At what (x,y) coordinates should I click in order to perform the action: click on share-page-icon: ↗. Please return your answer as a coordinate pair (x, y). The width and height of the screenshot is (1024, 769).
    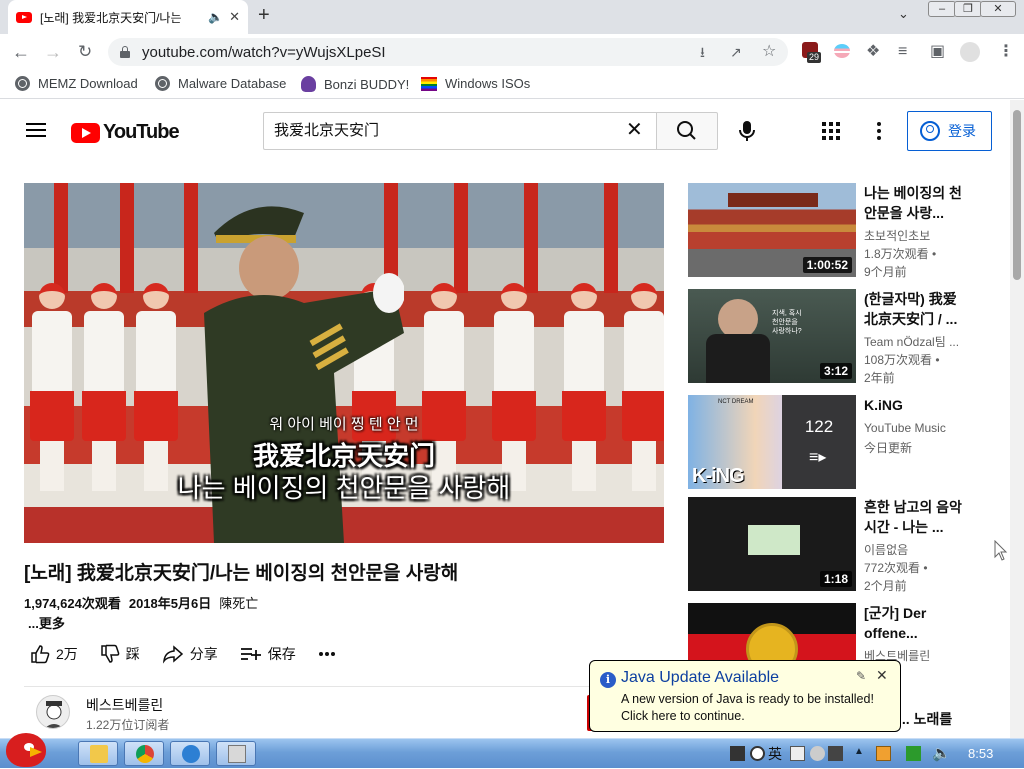
    Looking at the image, I should click on (736, 52).